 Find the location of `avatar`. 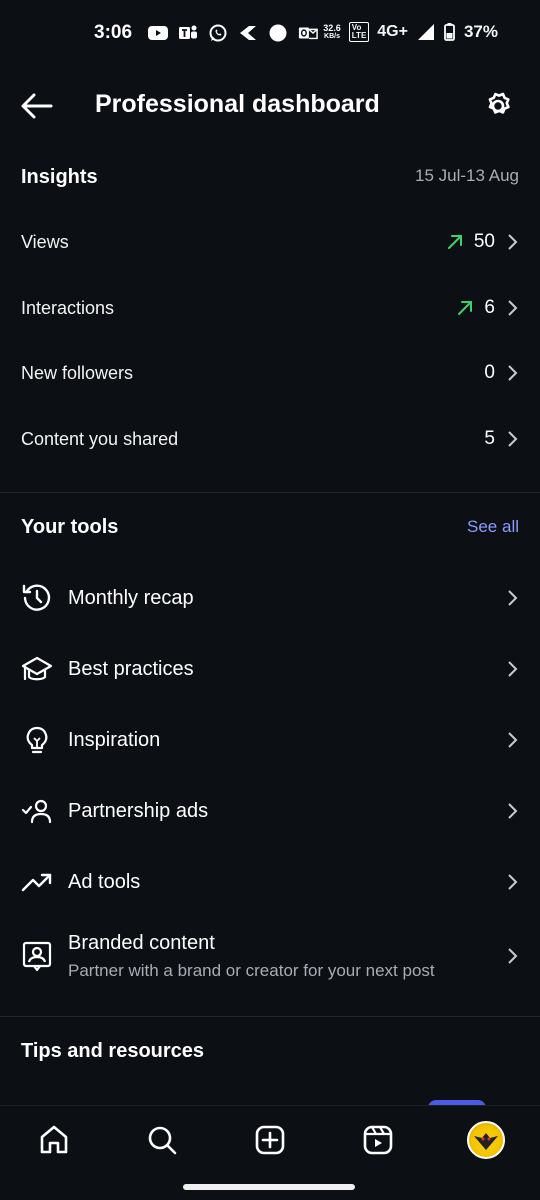

avatar is located at coordinates (486, 1140).